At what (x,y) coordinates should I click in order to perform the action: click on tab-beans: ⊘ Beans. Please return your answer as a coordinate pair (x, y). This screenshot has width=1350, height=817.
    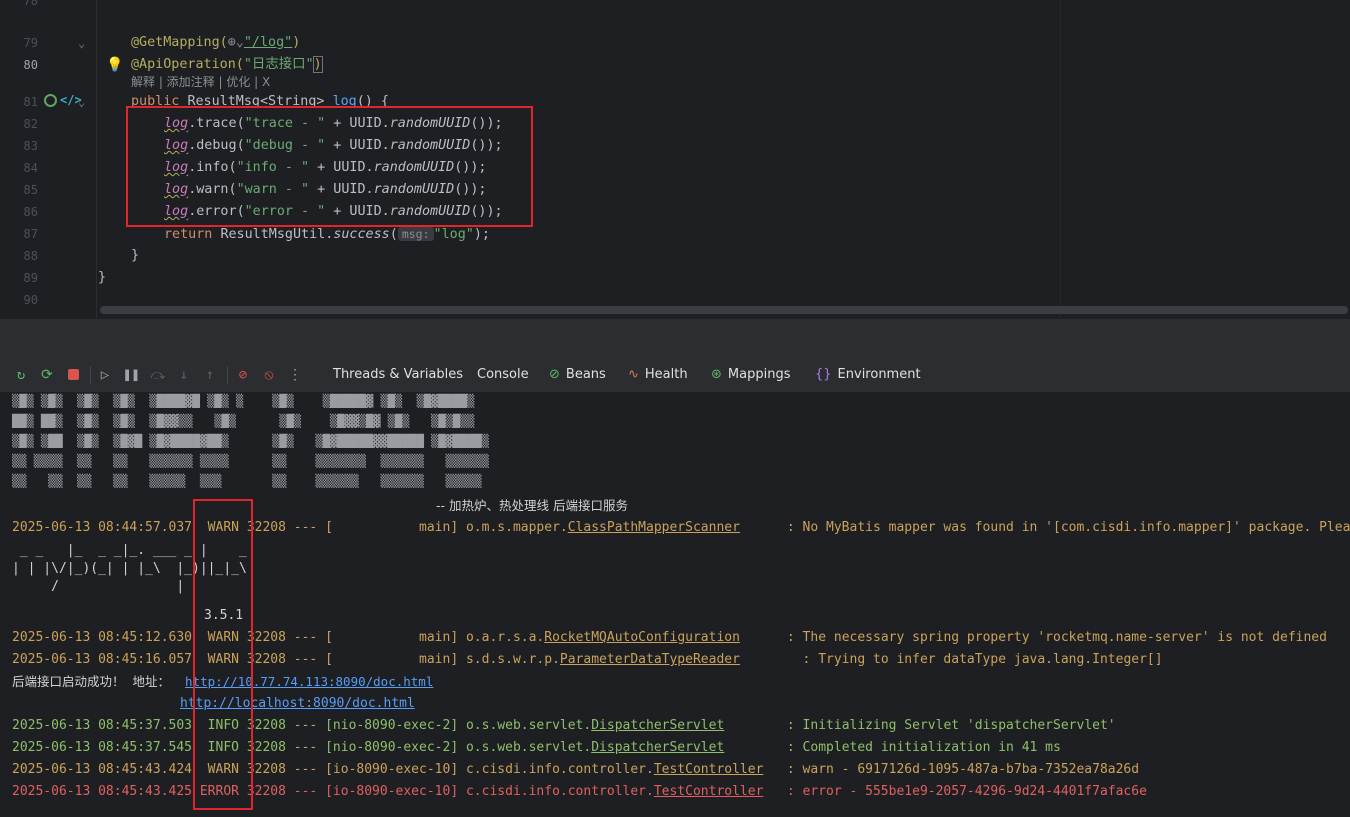
    Looking at the image, I should click on (577, 375).